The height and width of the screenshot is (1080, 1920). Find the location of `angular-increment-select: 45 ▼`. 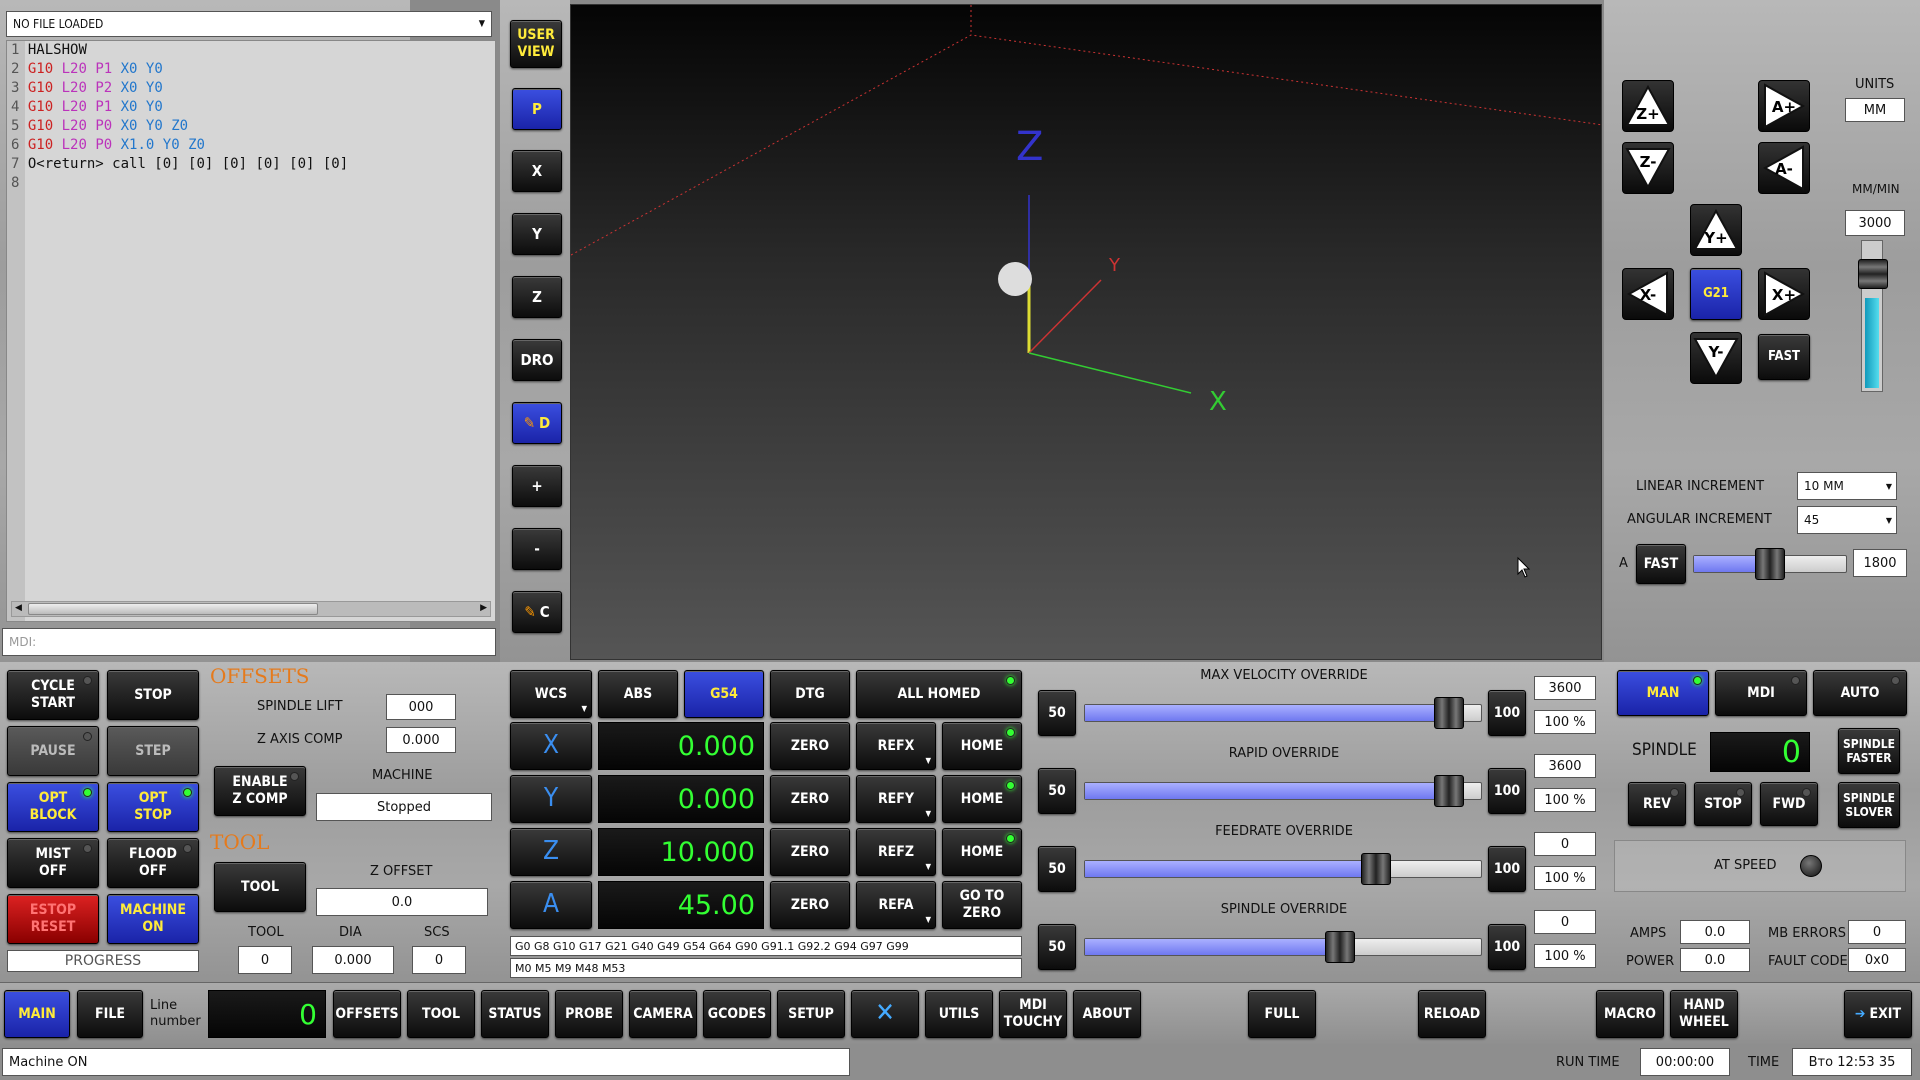

angular-increment-select: 45 ▼ is located at coordinates (1847, 520).